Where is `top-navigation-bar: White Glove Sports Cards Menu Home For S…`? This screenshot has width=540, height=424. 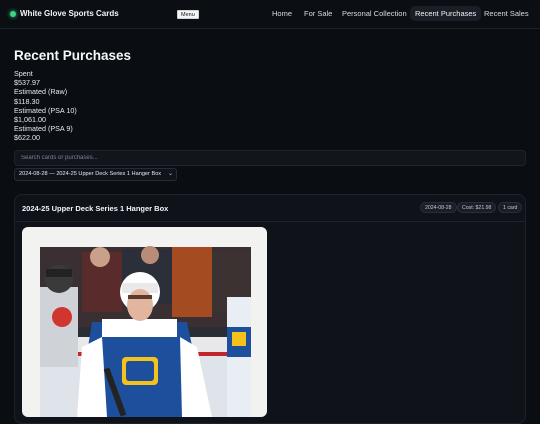
top-navigation-bar: White Glove Sports Cards Menu Home For S… is located at coordinates (270, 14).